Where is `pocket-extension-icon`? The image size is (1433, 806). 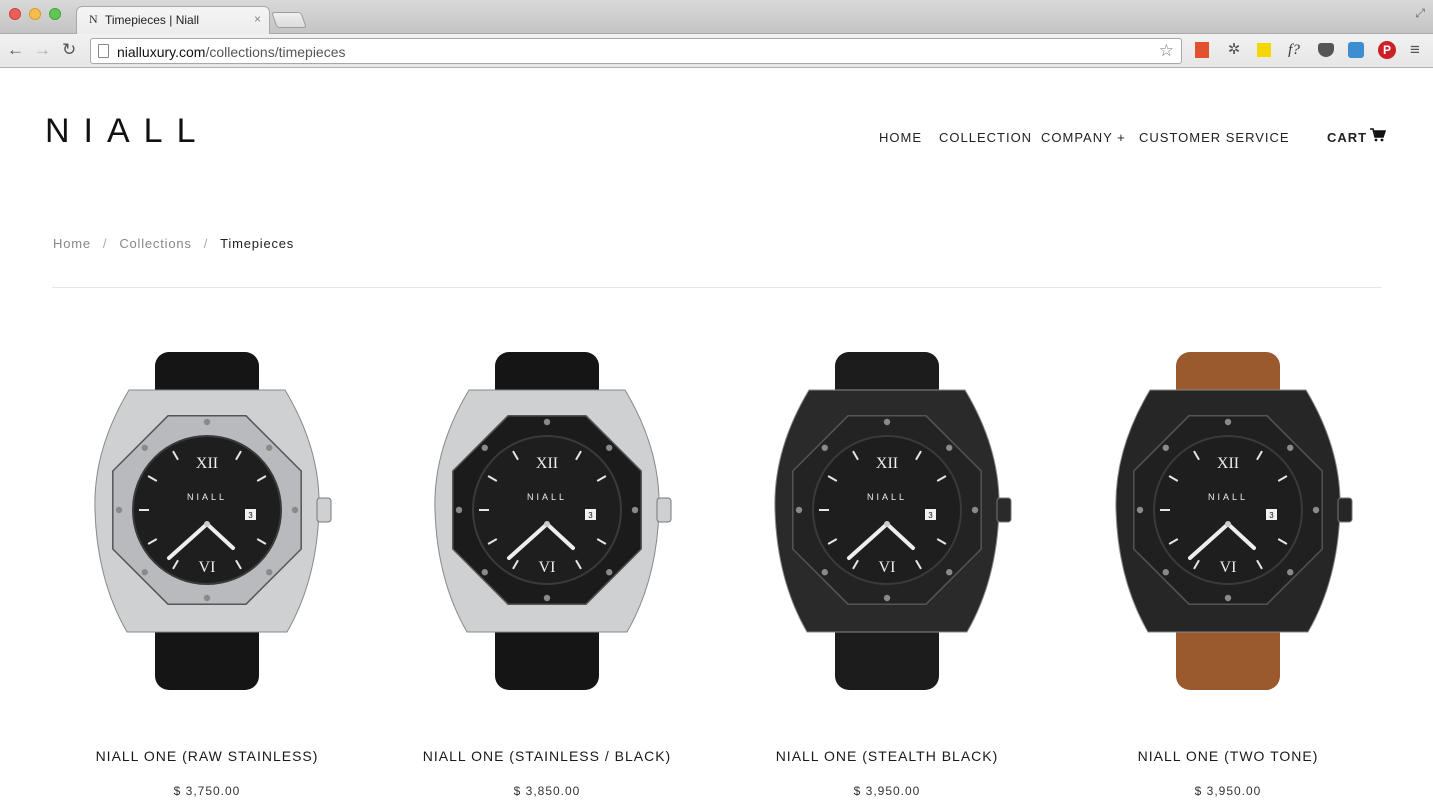 pocket-extension-icon is located at coordinates (1326, 50).